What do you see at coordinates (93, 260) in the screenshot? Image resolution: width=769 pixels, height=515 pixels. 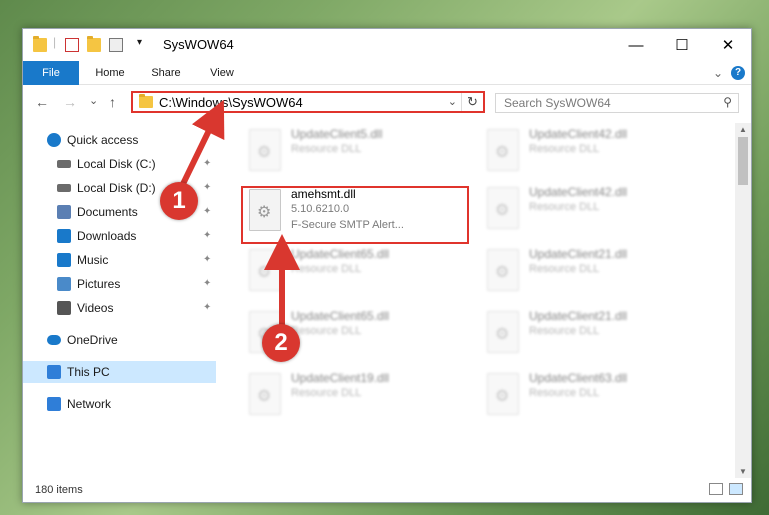 I see `sidebar-item-label: Music` at bounding box center [93, 260].